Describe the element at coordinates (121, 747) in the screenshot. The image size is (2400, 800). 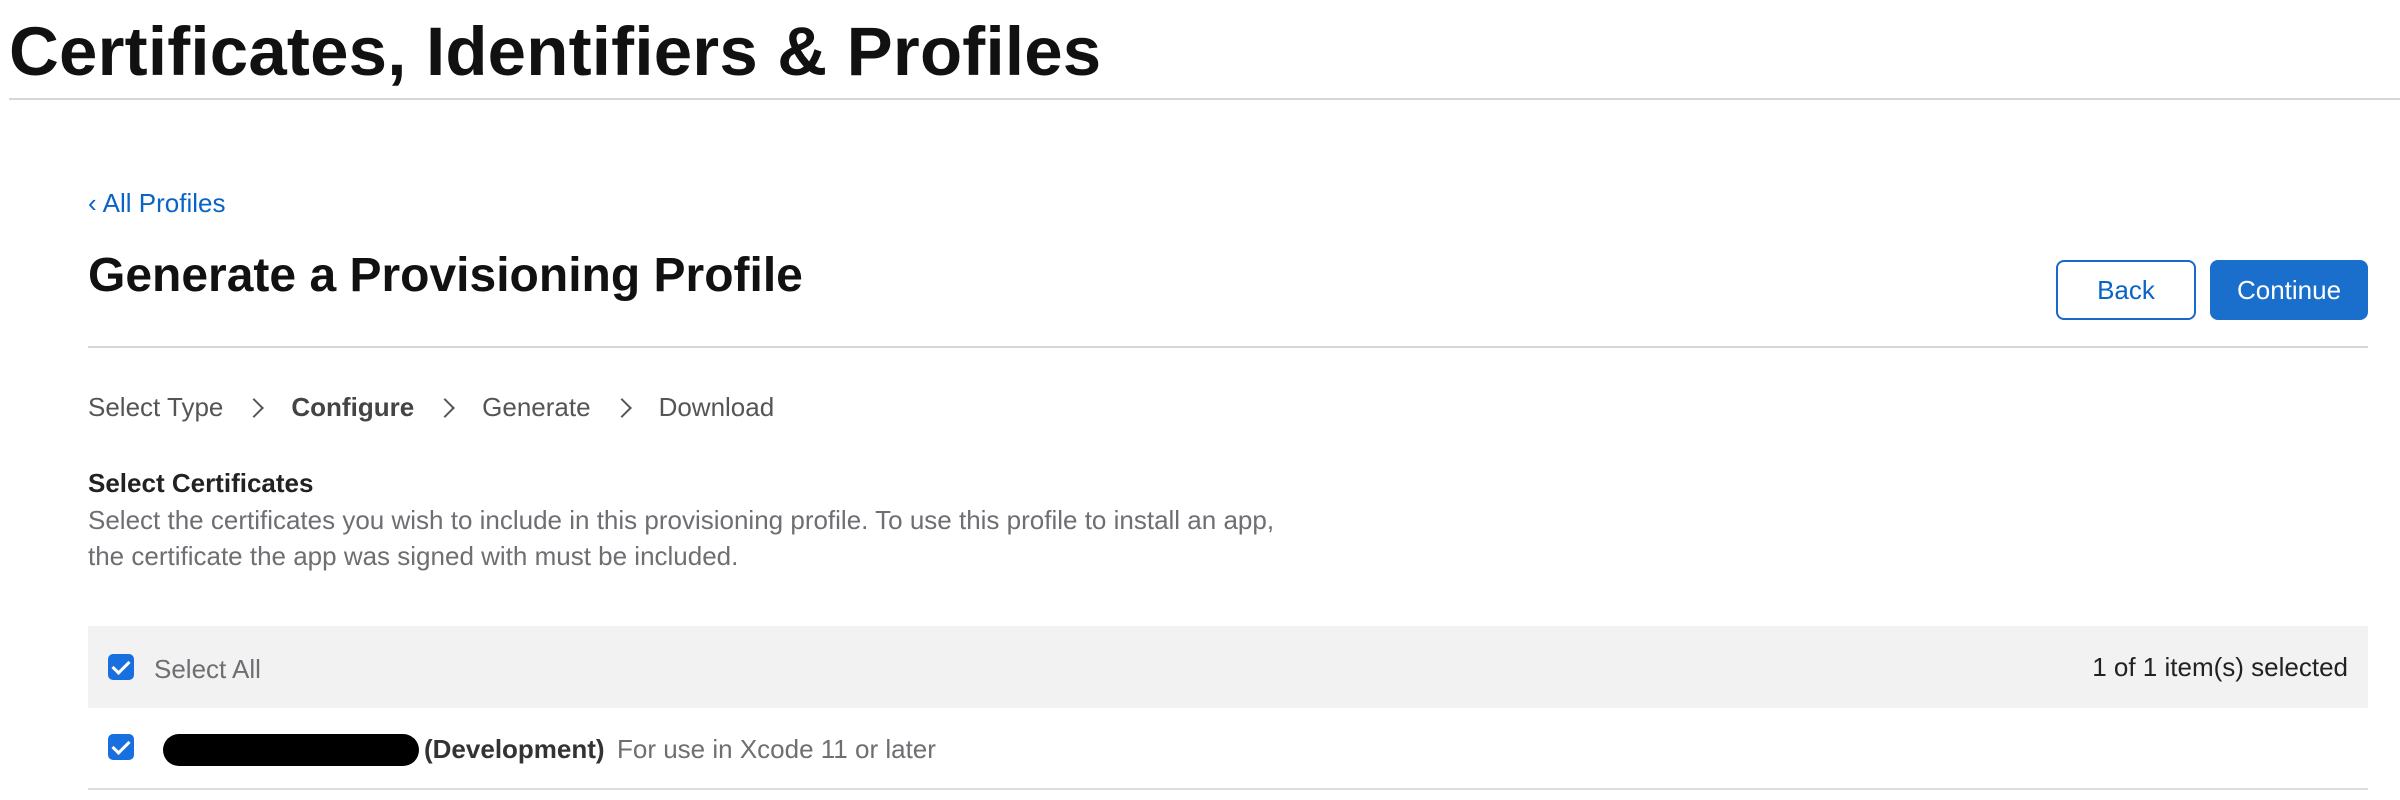
I see `certificate-checkbox` at that location.